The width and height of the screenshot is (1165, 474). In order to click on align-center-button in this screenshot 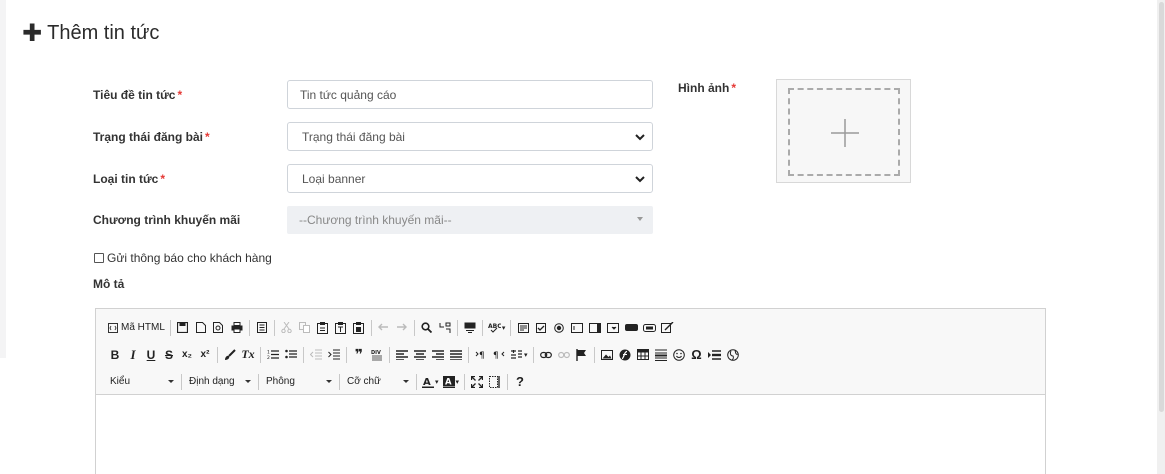, I will do `click(420, 355)`.